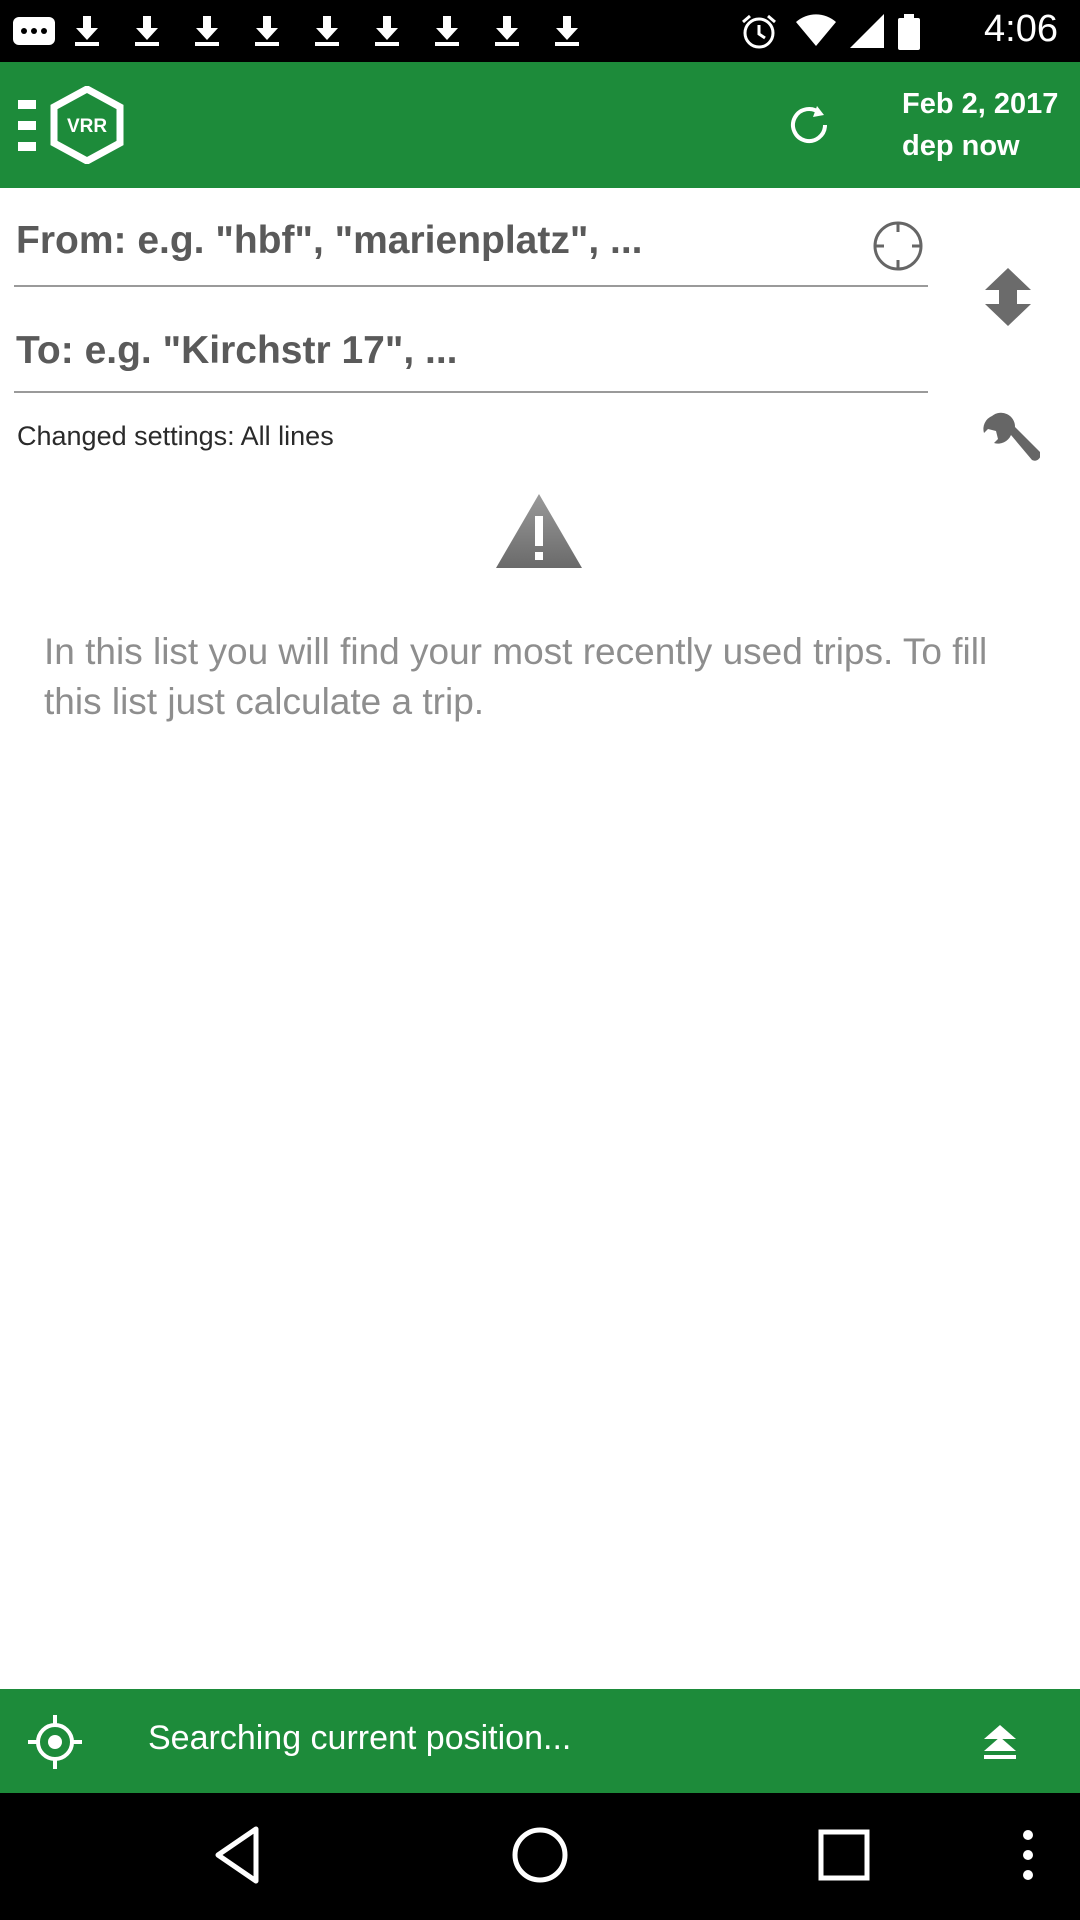  Describe the element at coordinates (1010, 442) in the screenshot. I see `wrench-icon` at that location.